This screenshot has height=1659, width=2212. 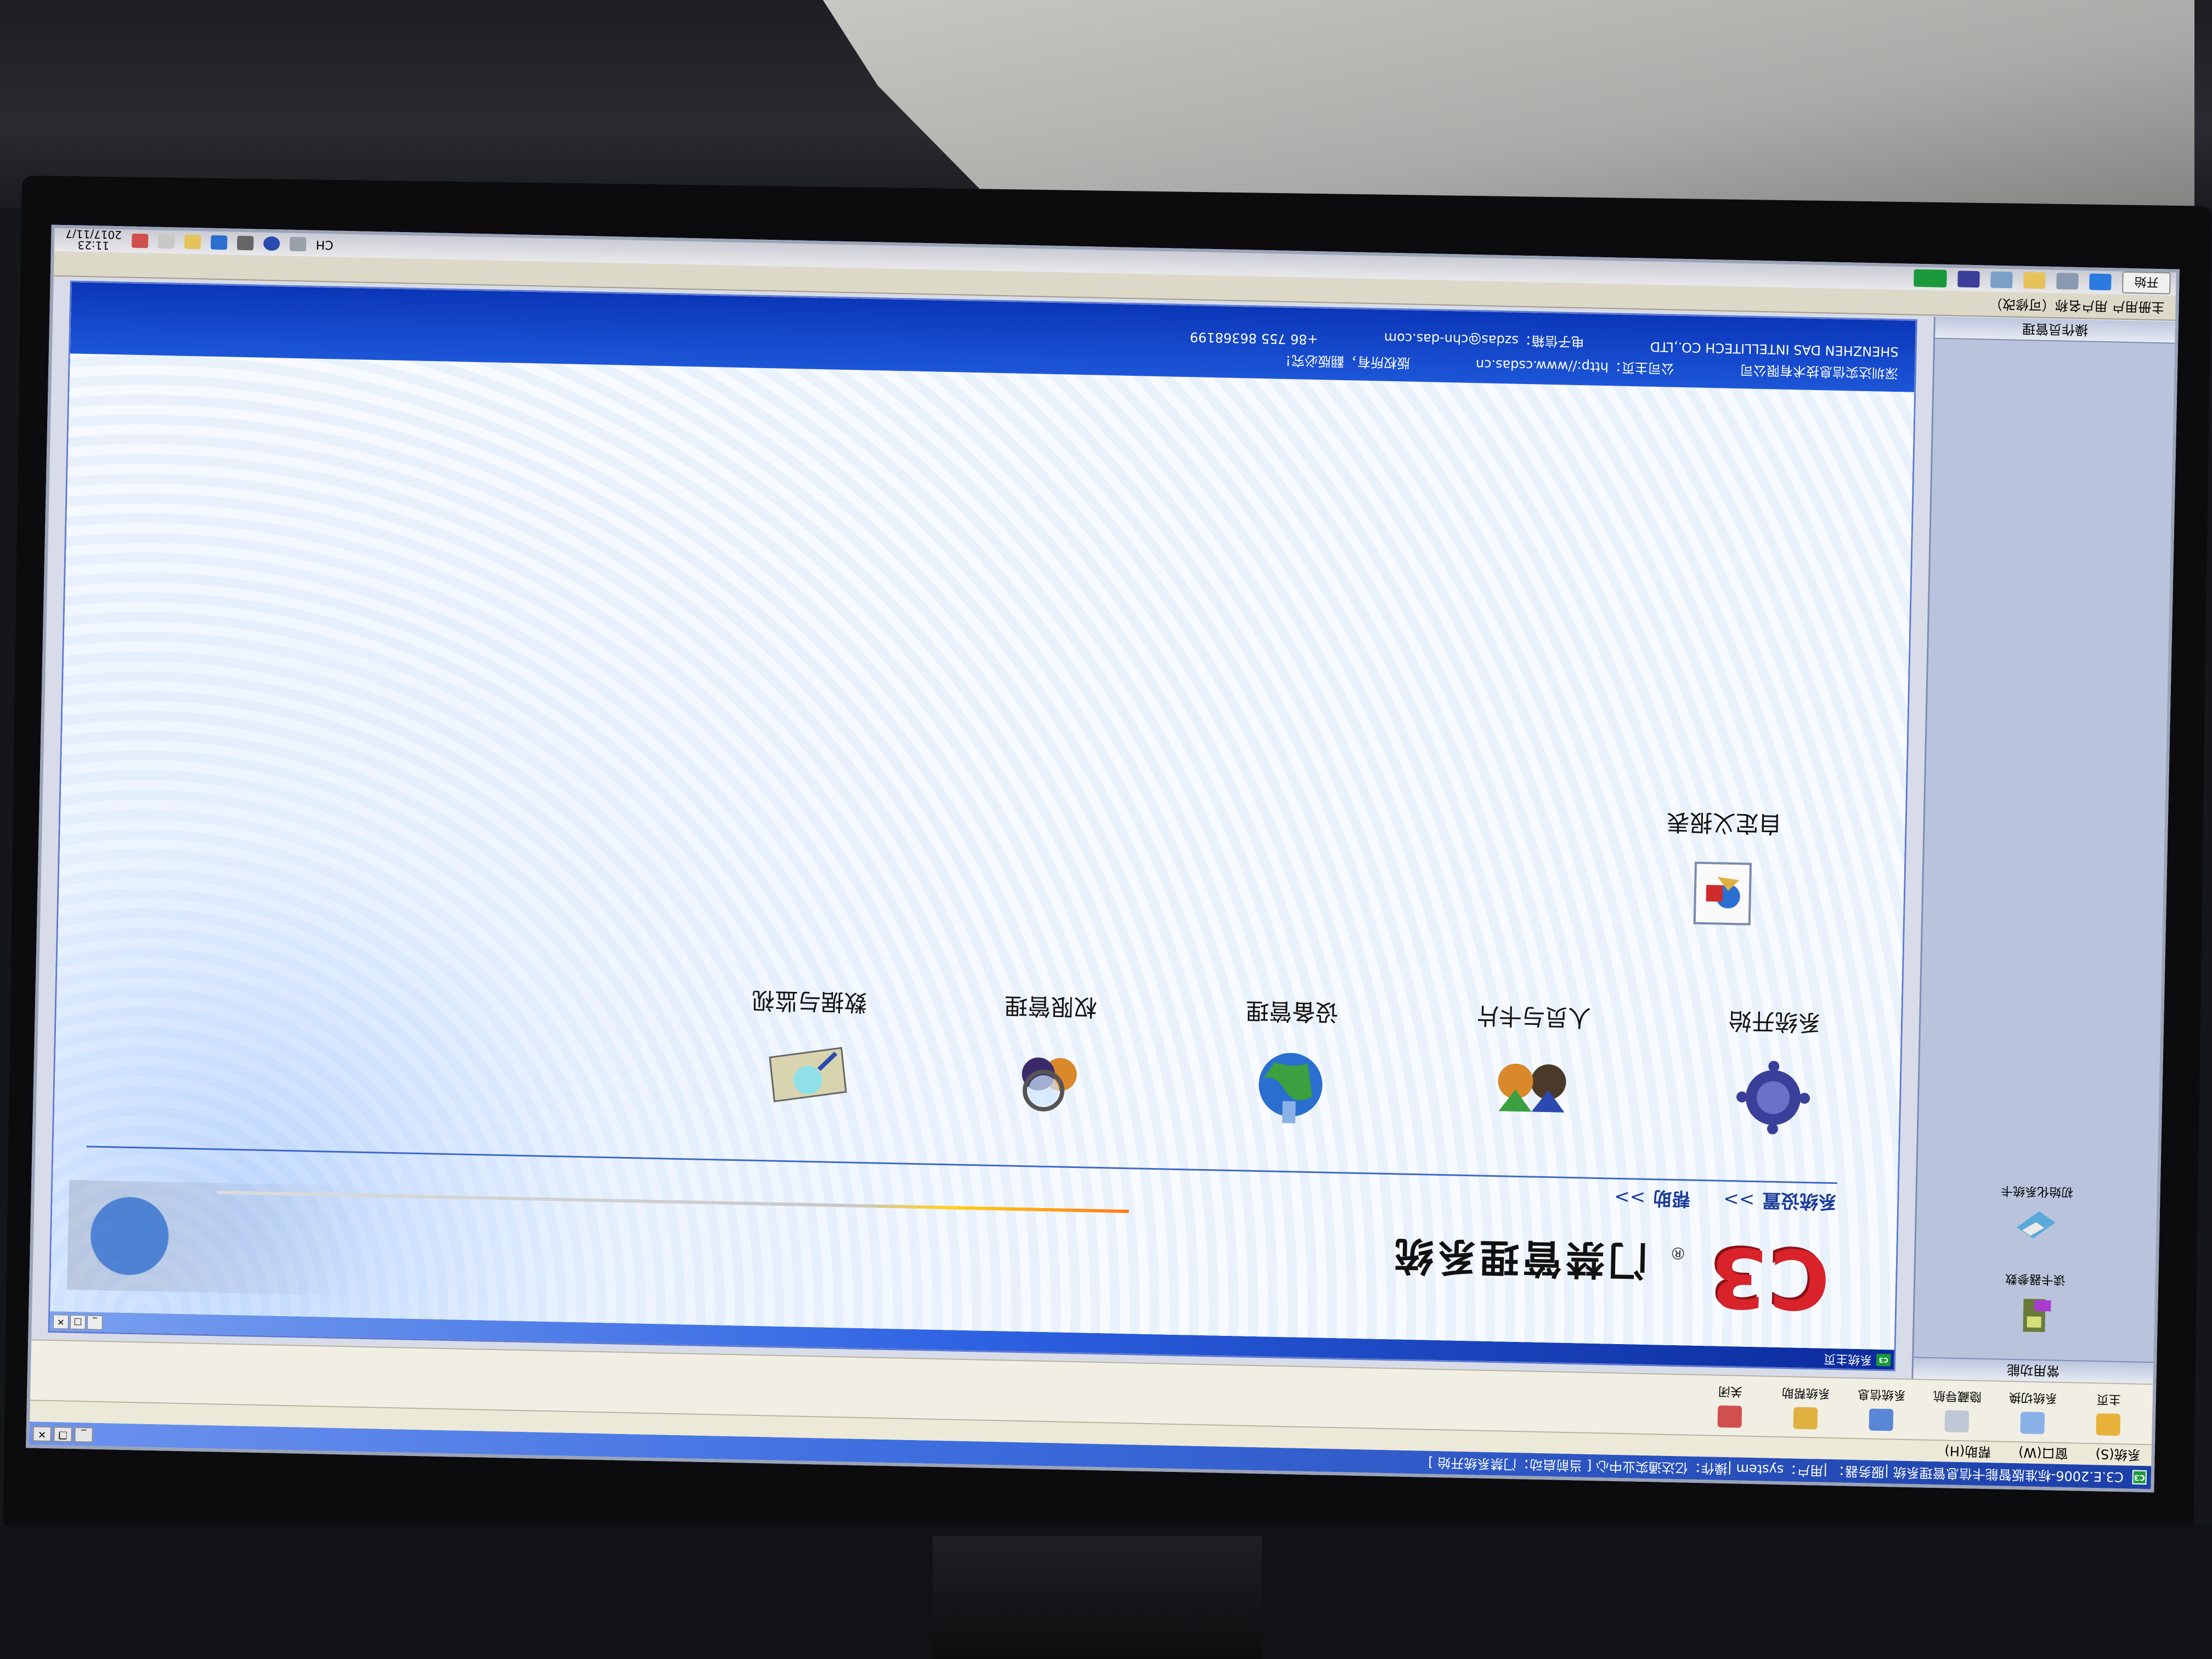 I want to click on module-custom-report: 自定义报表, so click(x=1723, y=868).